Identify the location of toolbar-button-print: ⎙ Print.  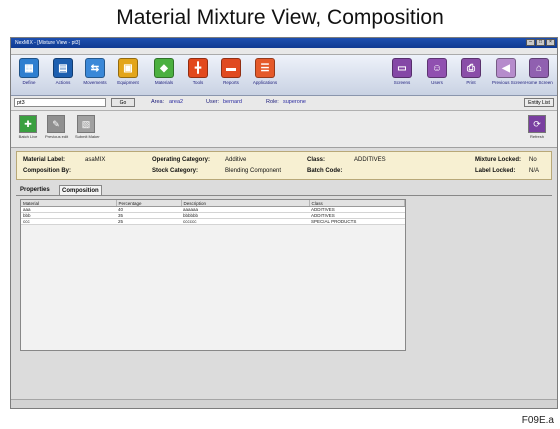
(471, 71).